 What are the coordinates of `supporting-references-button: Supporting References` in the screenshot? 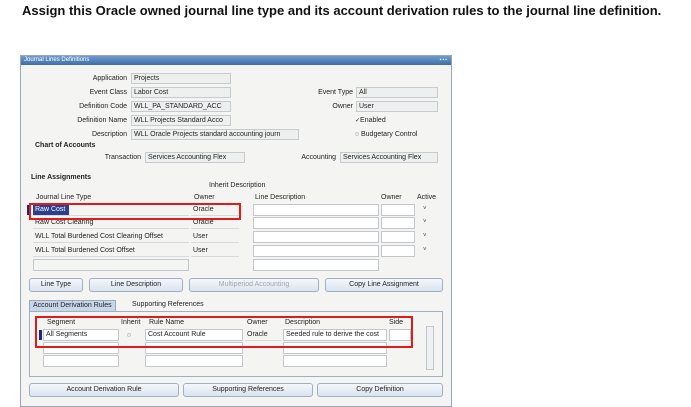 It's located at (248, 390).